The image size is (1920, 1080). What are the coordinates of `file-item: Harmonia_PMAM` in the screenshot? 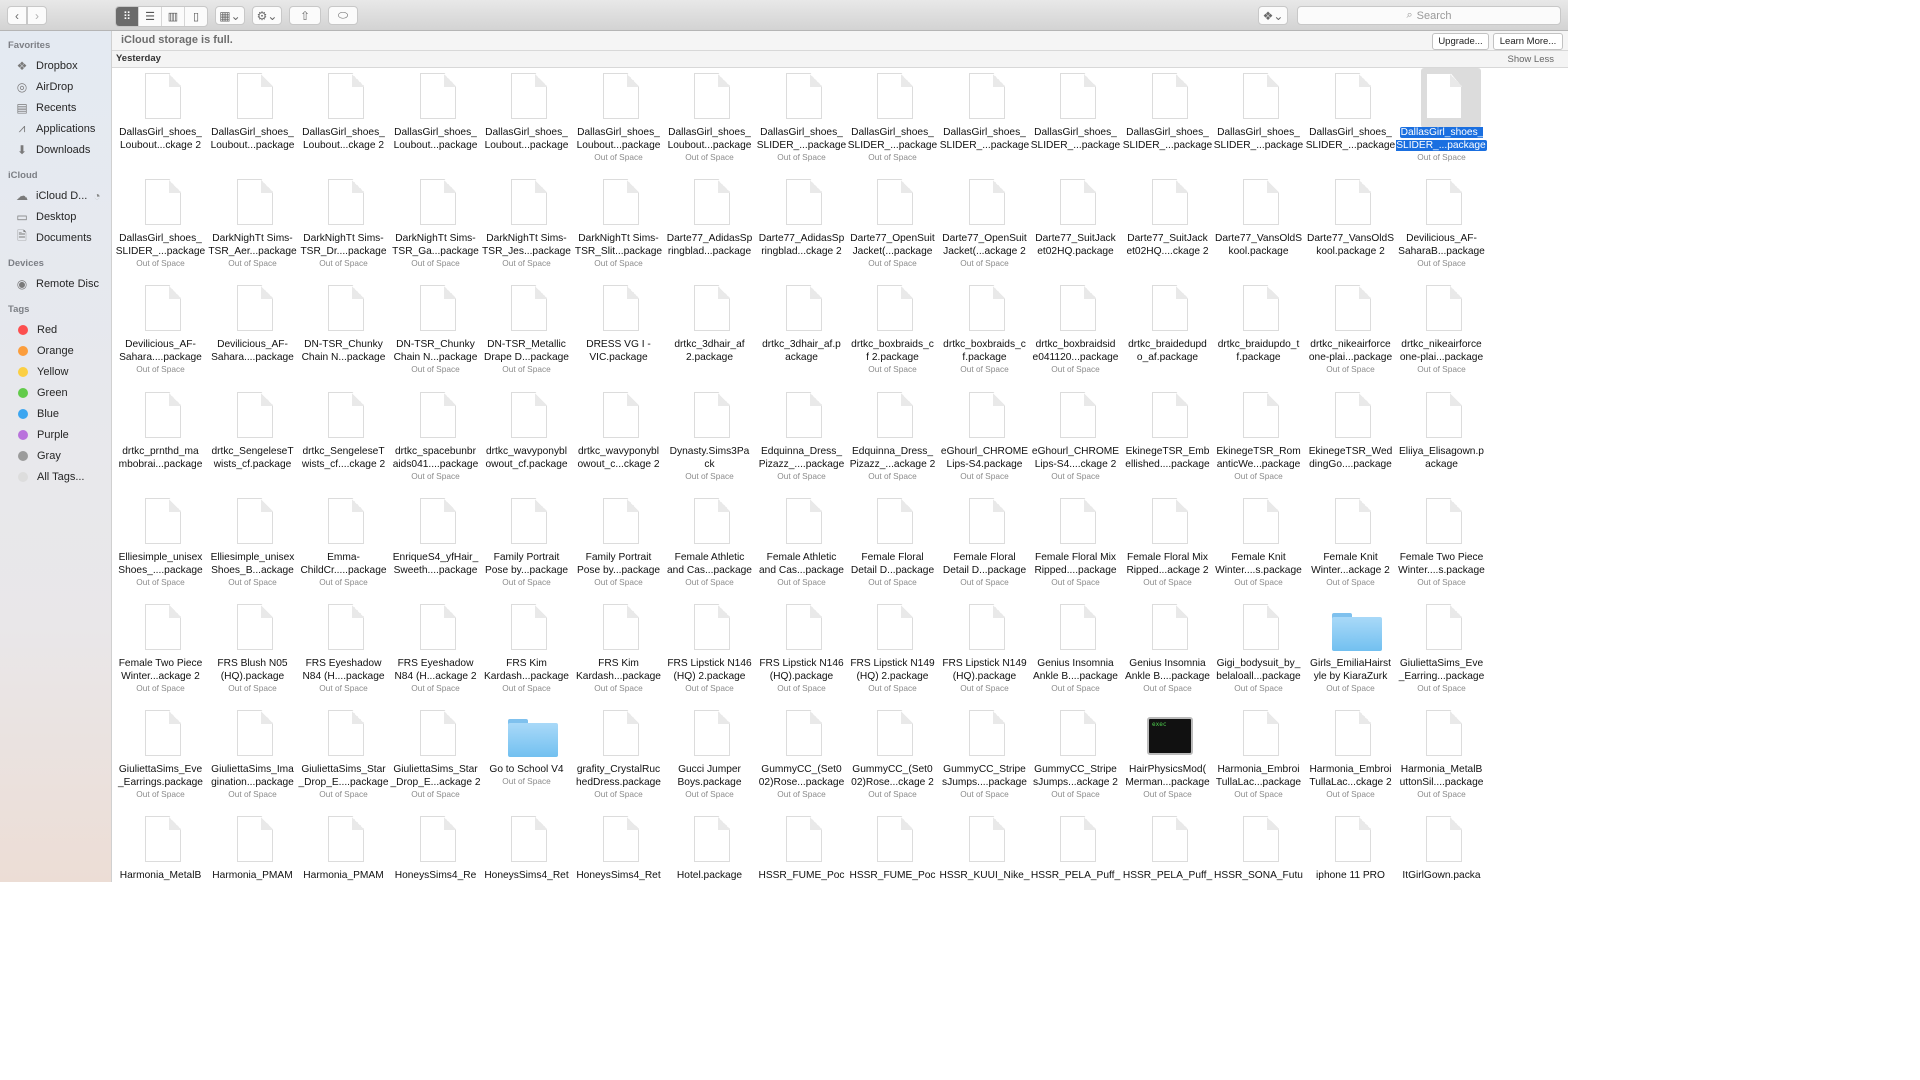 It's located at (343, 846).